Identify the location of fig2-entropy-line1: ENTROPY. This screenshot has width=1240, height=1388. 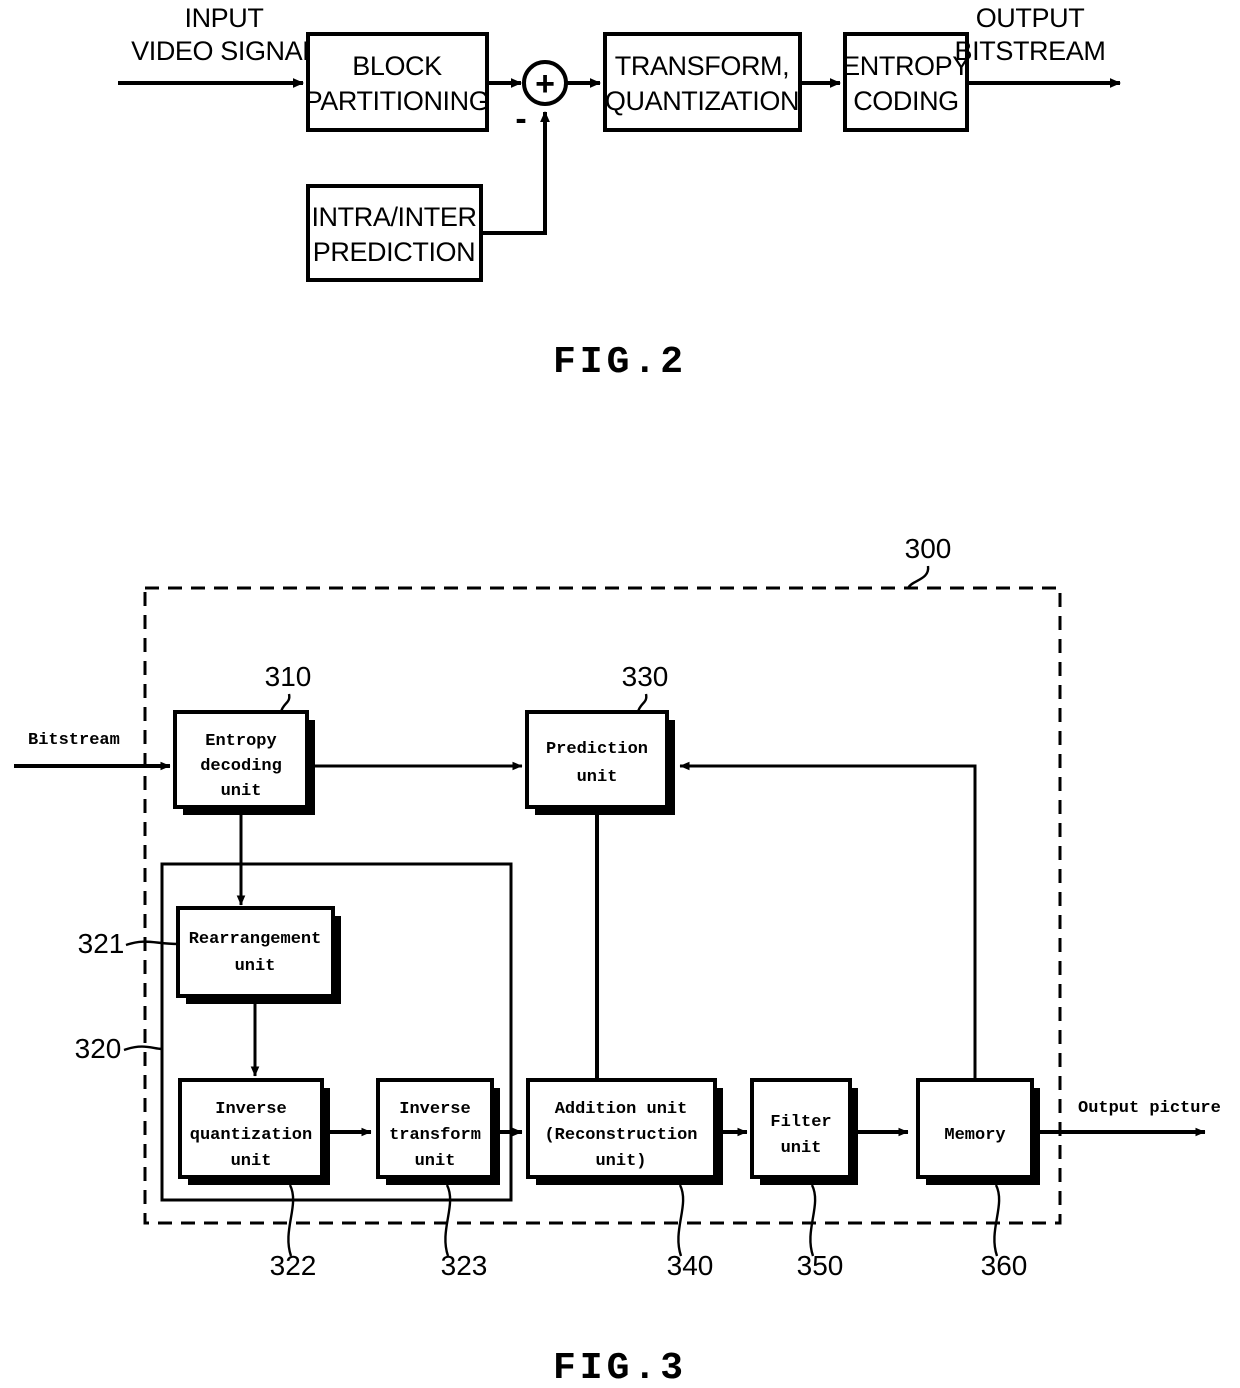
(906, 66).